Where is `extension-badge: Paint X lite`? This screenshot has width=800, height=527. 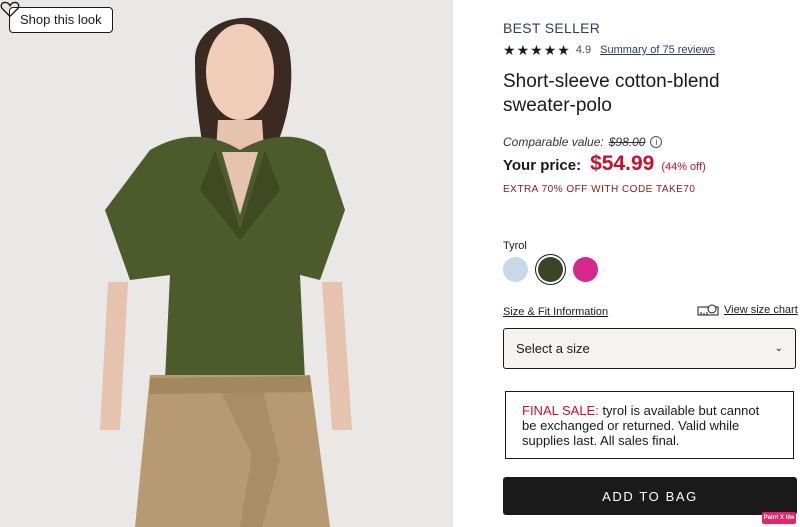 extension-badge: Paint X lite is located at coordinates (779, 518).